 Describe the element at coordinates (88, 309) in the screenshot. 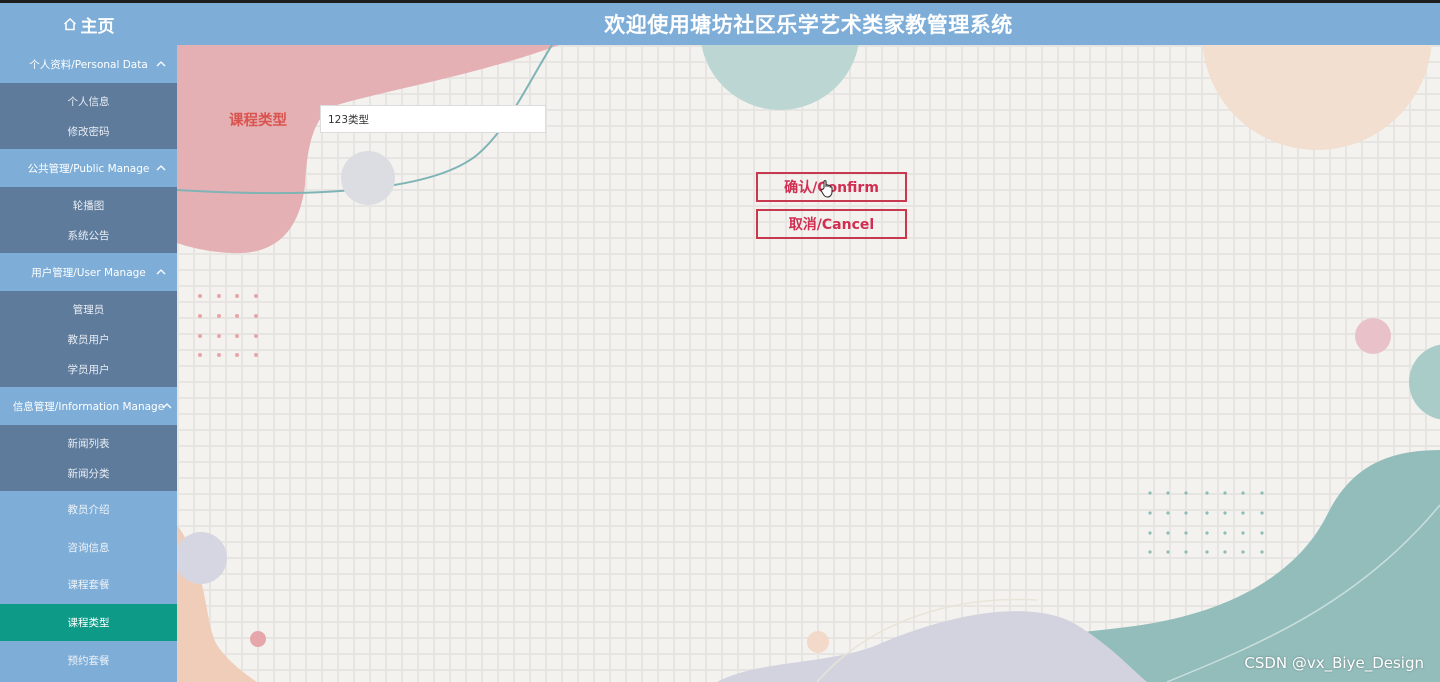

I see `sidebar-item-admin: 管理员` at that location.